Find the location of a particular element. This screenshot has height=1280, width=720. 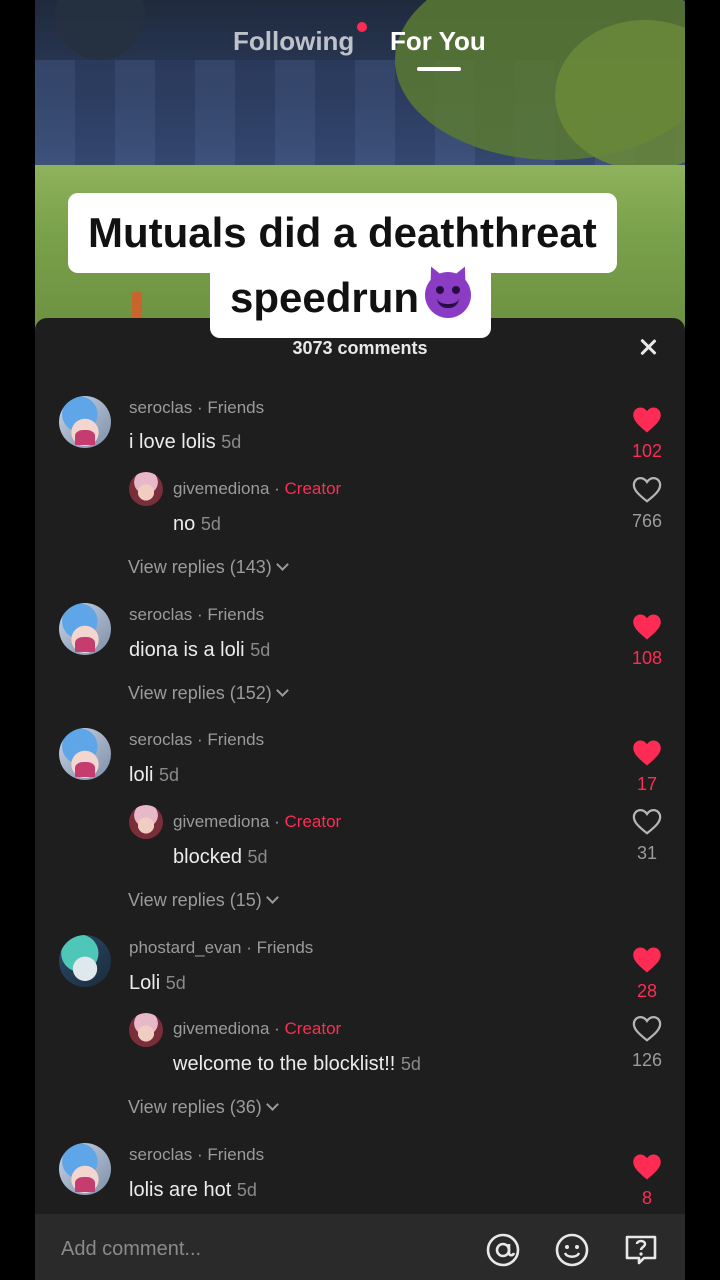

view-replies-label: View replies (152) is located at coordinates (200, 693).